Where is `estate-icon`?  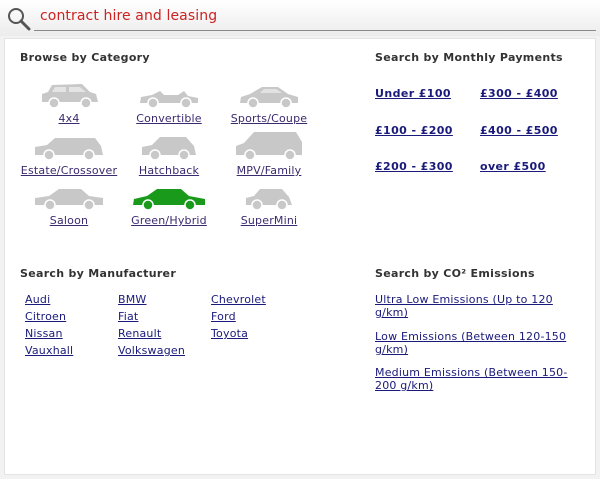
estate-icon is located at coordinates (69, 149).